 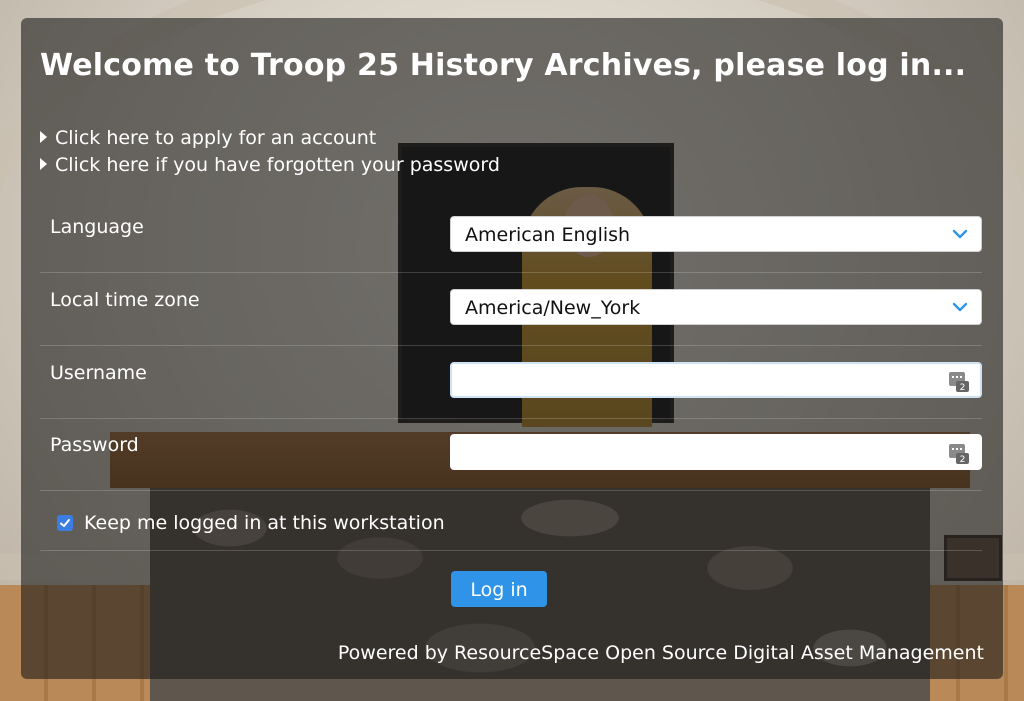 What do you see at coordinates (98, 373) in the screenshot?
I see `username-label: Username` at bounding box center [98, 373].